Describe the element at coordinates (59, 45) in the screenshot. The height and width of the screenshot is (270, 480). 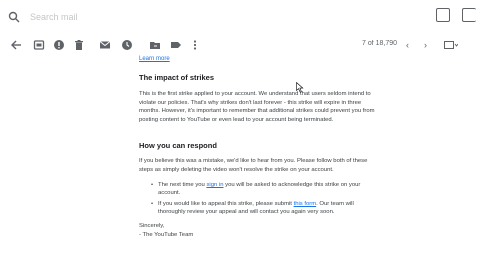
I see `report-spam-icon` at that location.